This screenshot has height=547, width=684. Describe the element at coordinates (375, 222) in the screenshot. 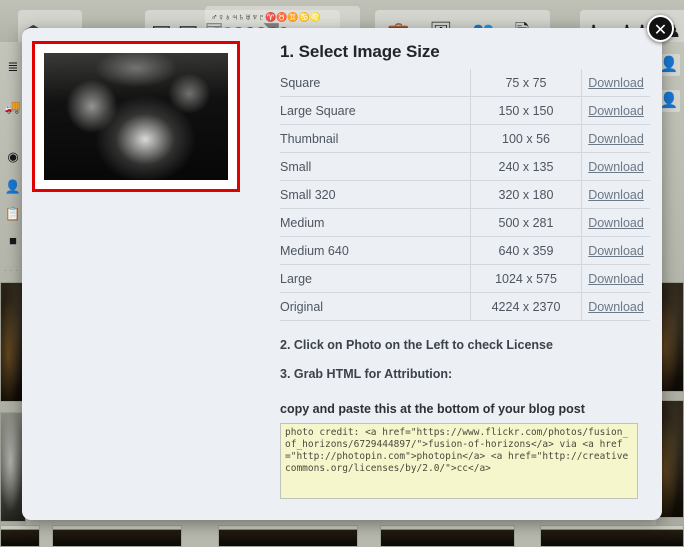

I see `size-name-cell: Medium` at that location.